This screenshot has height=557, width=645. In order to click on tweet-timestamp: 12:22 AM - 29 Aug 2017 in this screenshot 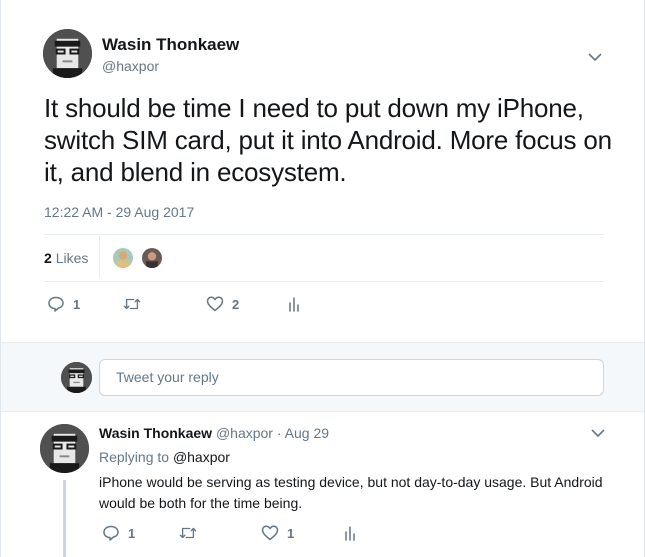, I will do `click(119, 212)`.